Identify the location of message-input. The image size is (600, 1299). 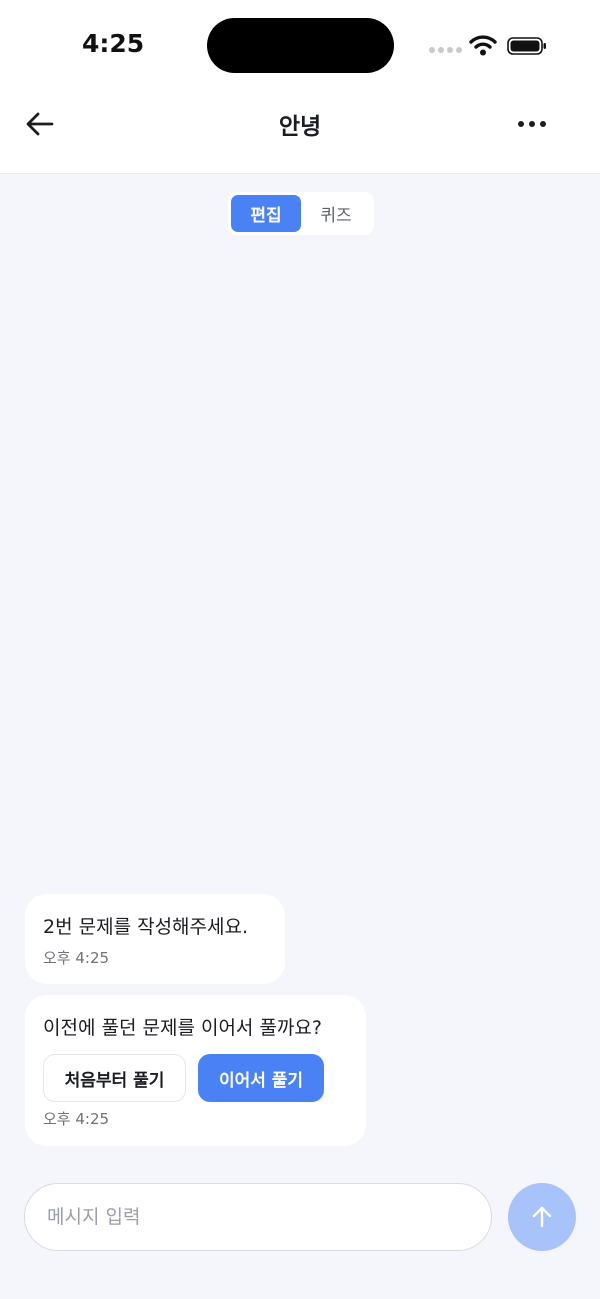
(258, 1217).